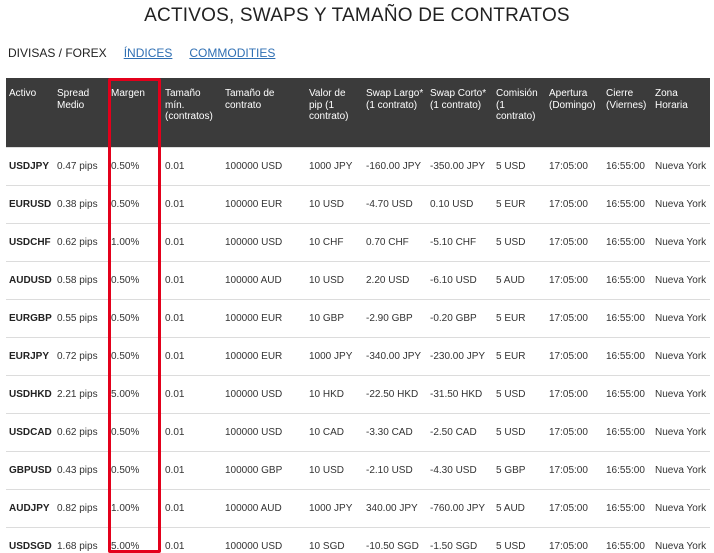 The width and height of the screenshot is (714, 553). I want to click on table-cell: -2.50 CAD, so click(460, 432).